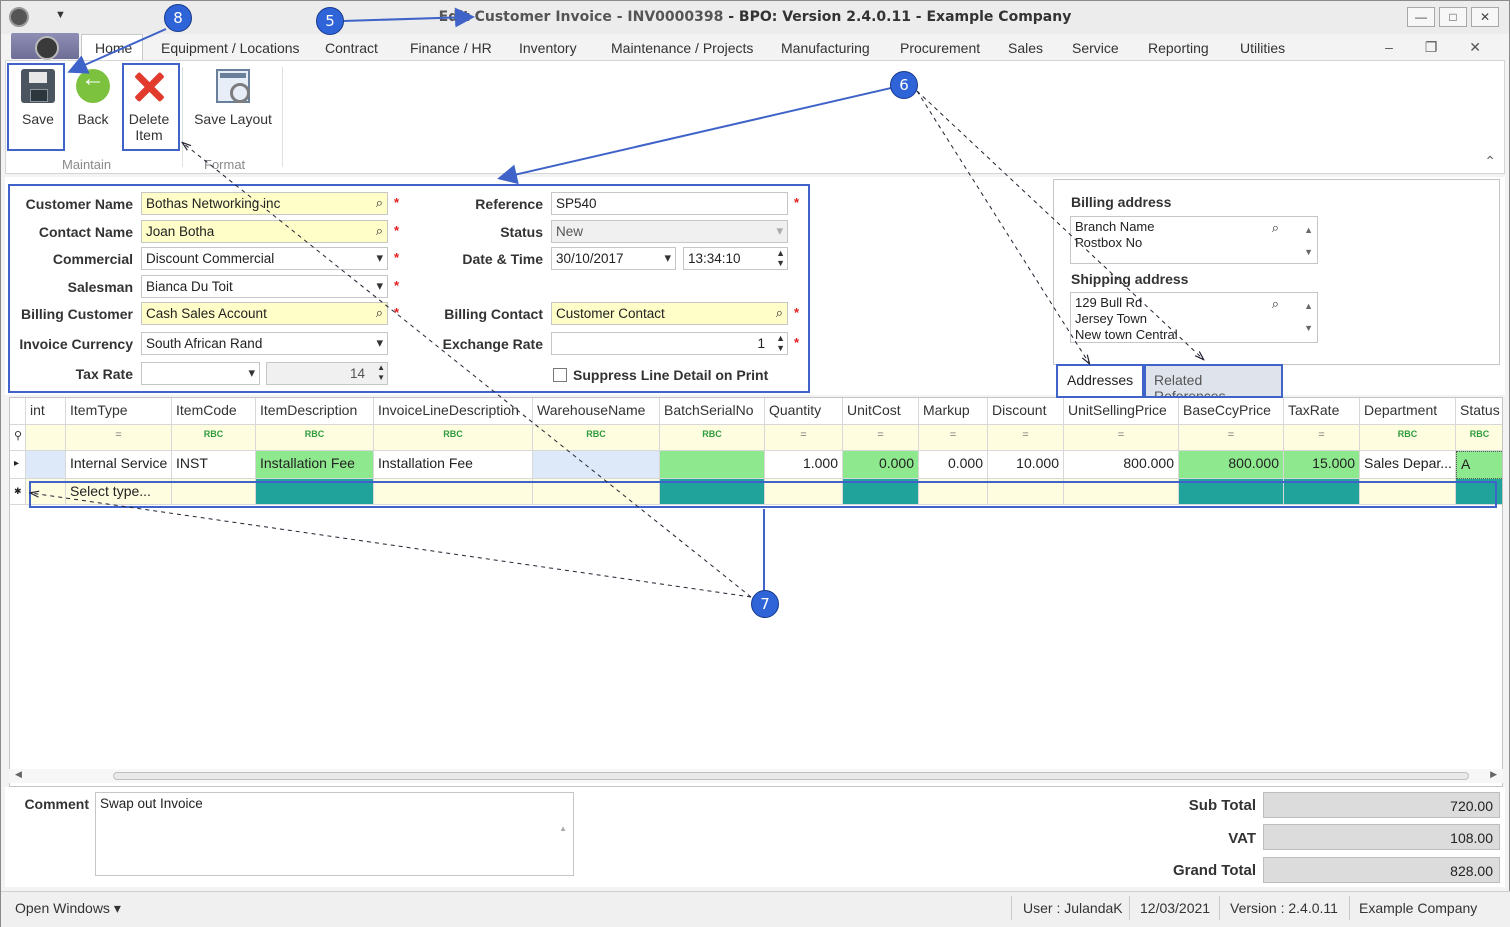 The width and height of the screenshot is (1510, 927). What do you see at coordinates (1490, 161) in the screenshot?
I see `collapse-ribbon-icon: ⌃` at bounding box center [1490, 161].